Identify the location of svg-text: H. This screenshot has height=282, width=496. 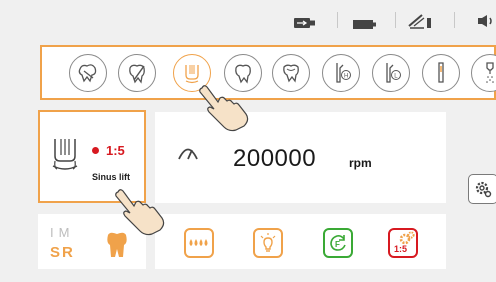
(346, 77).